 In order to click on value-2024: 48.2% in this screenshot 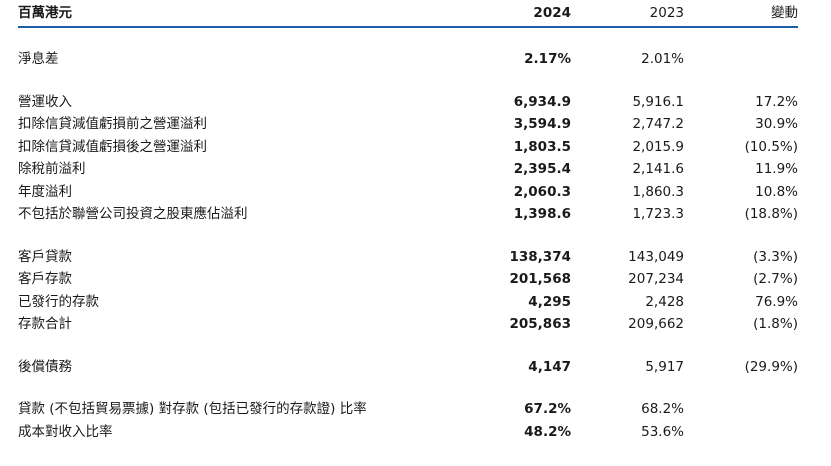, I will do `click(547, 431)`.